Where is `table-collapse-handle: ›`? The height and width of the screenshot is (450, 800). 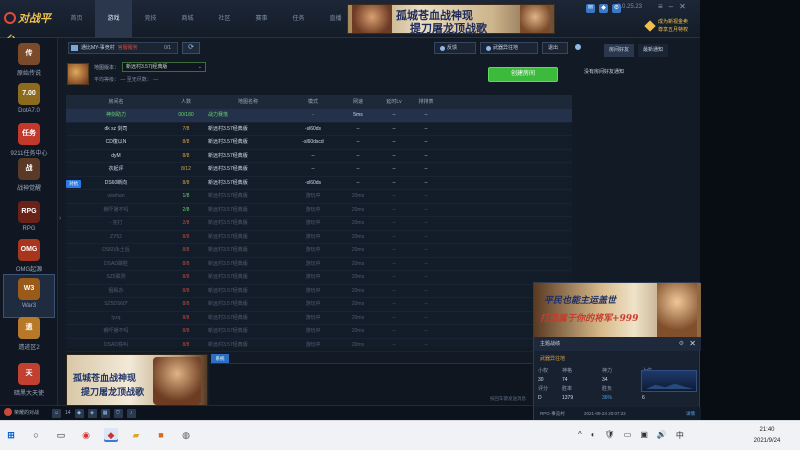 table-collapse-handle: › is located at coordinates (62, 230).